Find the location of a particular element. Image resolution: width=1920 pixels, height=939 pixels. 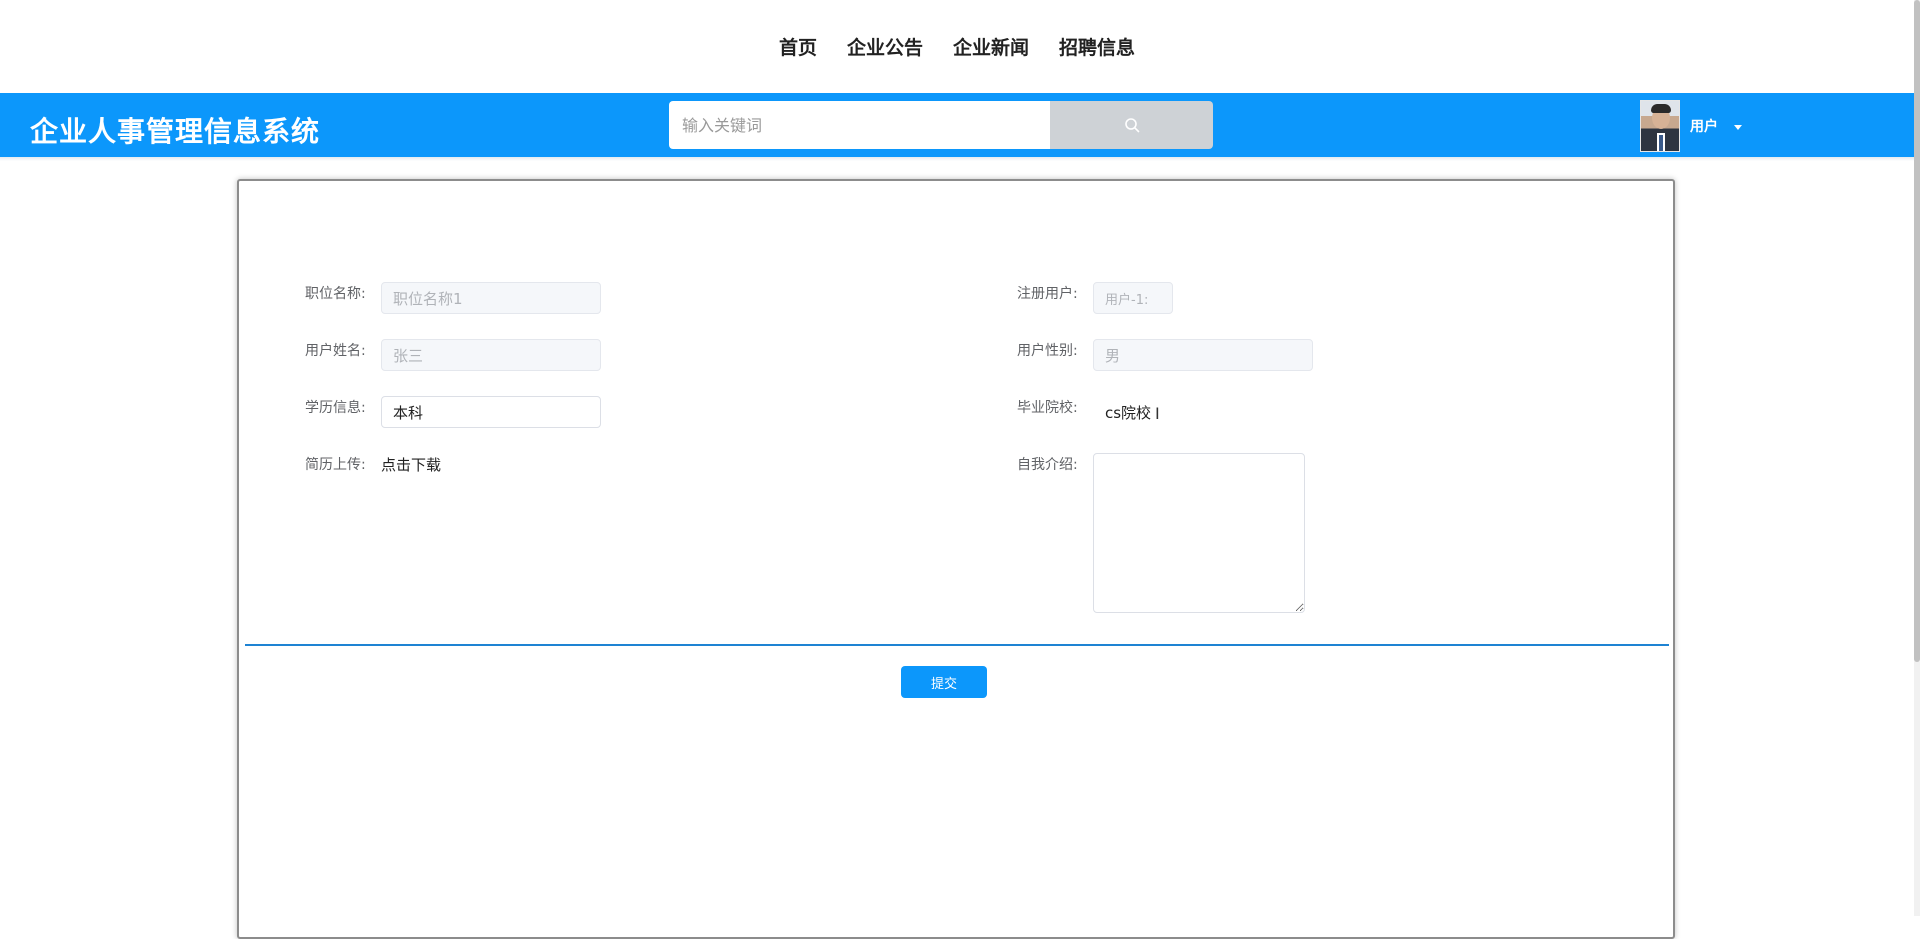

search-button is located at coordinates (1131, 125).